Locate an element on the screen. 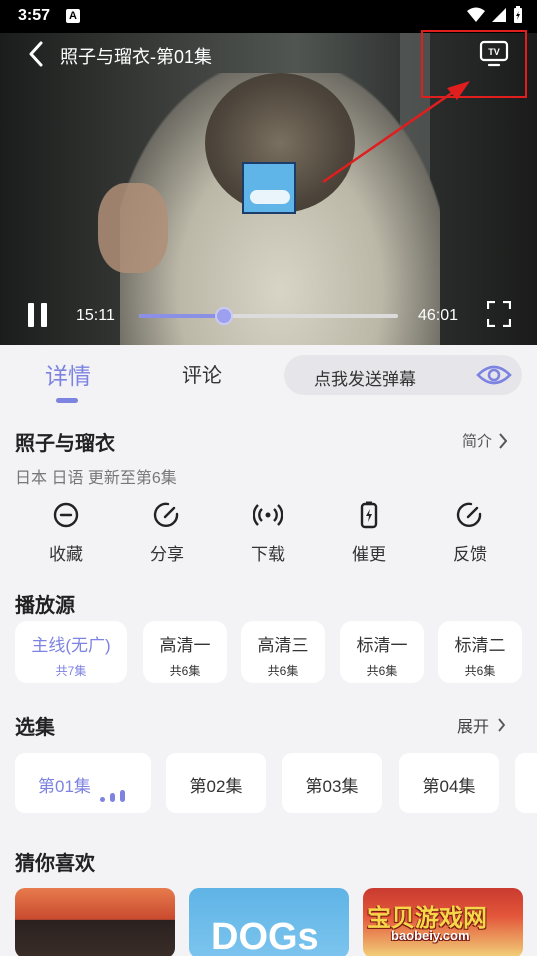 The width and height of the screenshot is (537, 956). recommend-card: DOGs is located at coordinates (269, 922).